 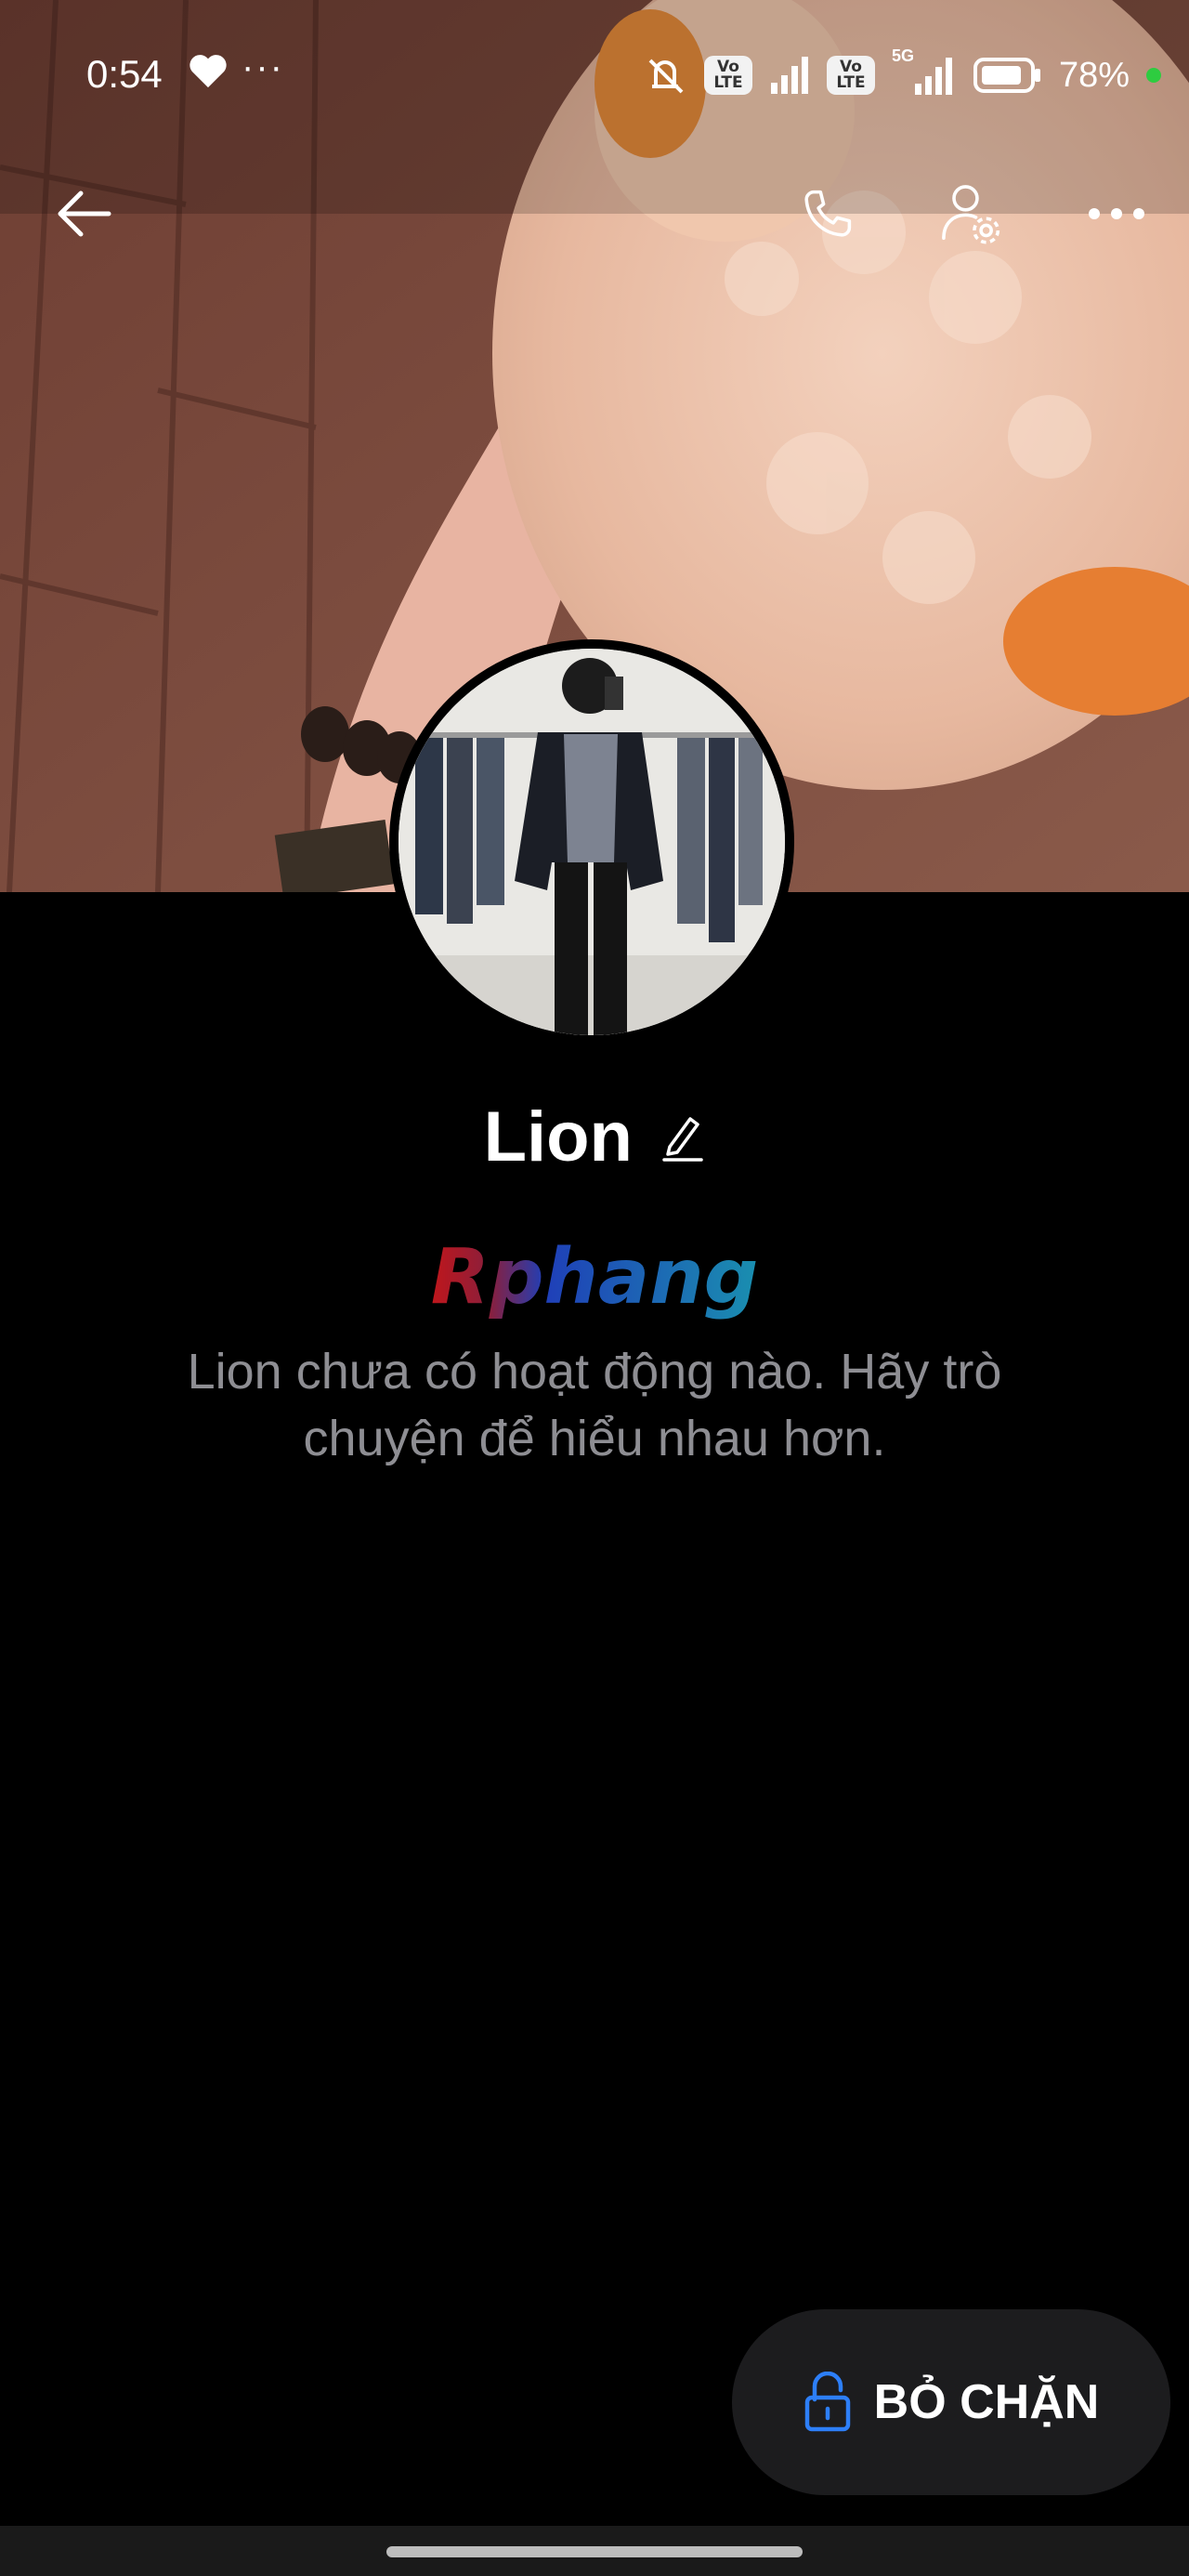 What do you see at coordinates (1154, 75) in the screenshot?
I see `privacy-indicator-dot` at bounding box center [1154, 75].